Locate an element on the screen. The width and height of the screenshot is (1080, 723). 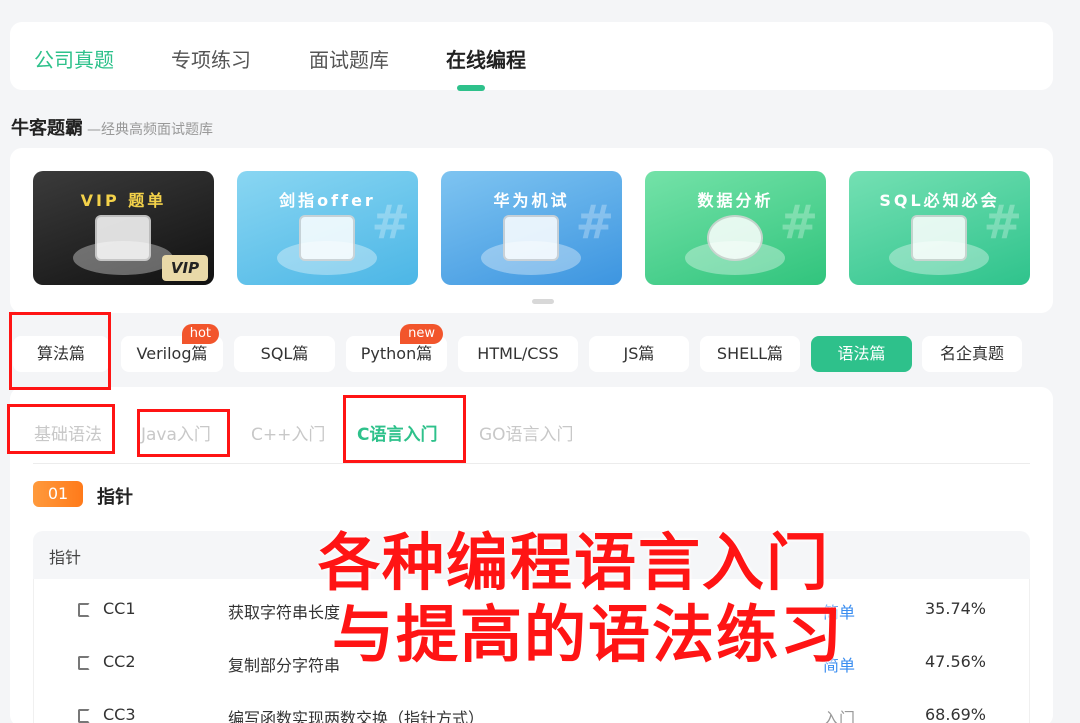
category-label: 语法篇 is located at coordinates (861, 353).